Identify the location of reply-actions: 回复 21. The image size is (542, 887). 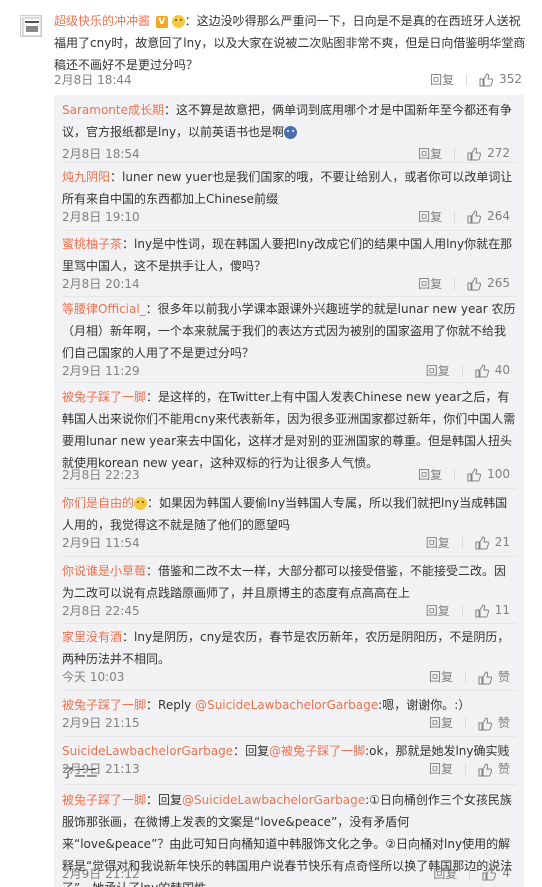
(468, 542).